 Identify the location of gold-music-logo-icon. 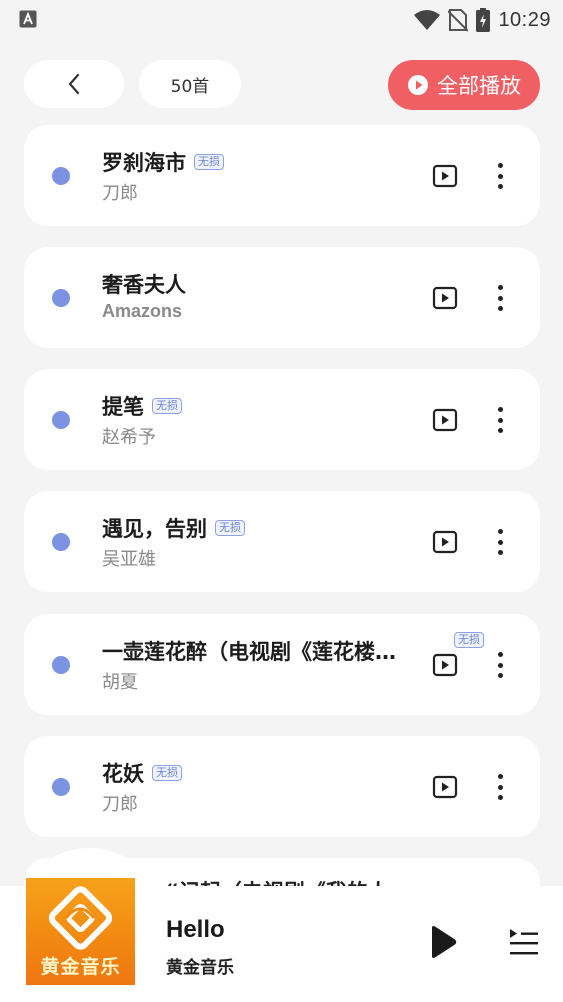
(80, 918).